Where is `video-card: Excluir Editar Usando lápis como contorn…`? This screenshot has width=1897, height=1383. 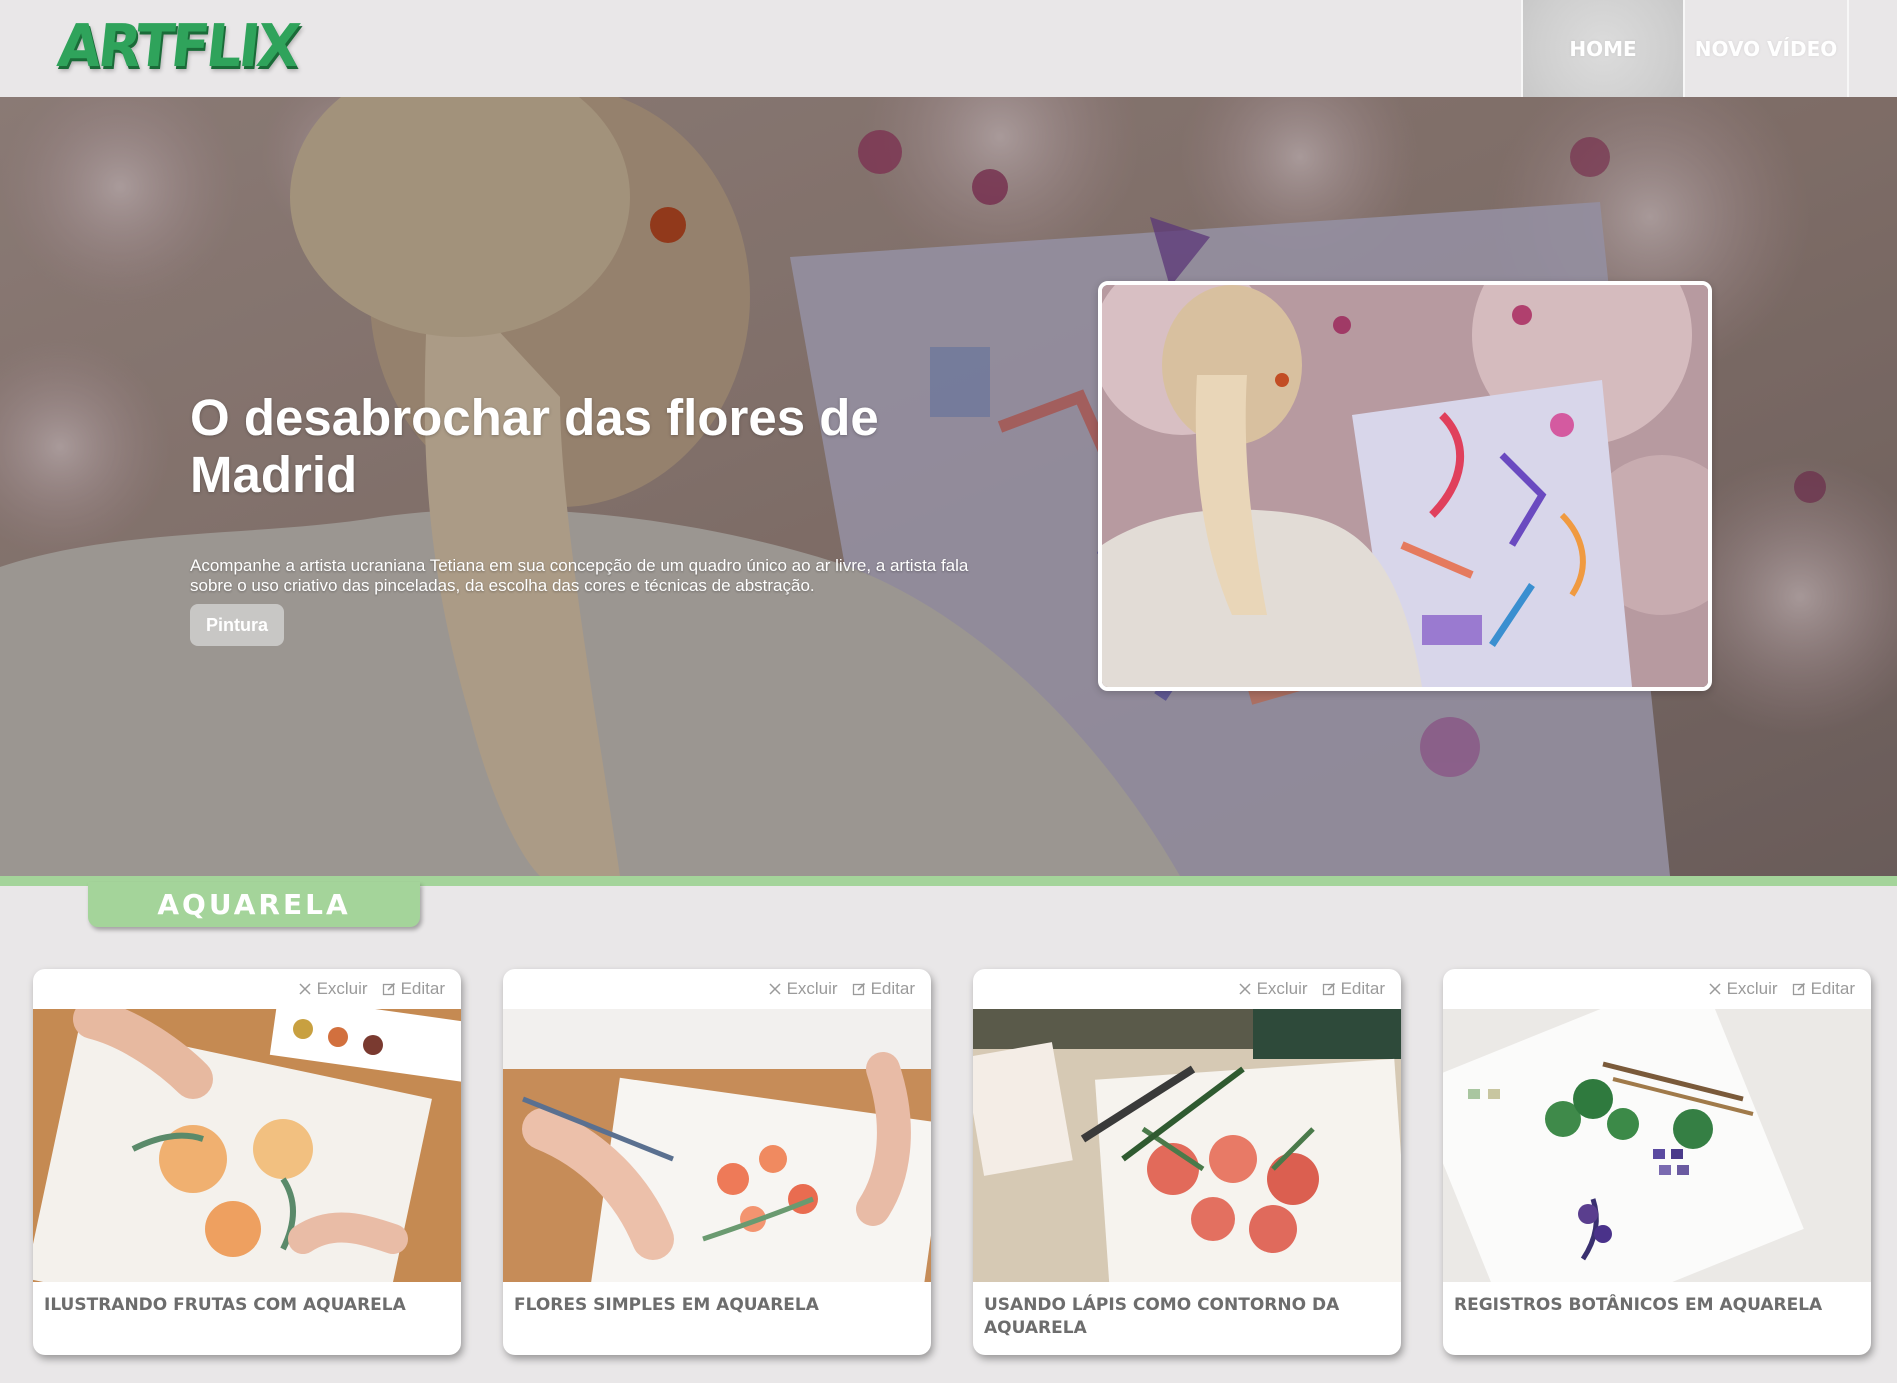
video-card: Excluir Editar Usando lápis como contorn… is located at coordinates (1187, 1162).